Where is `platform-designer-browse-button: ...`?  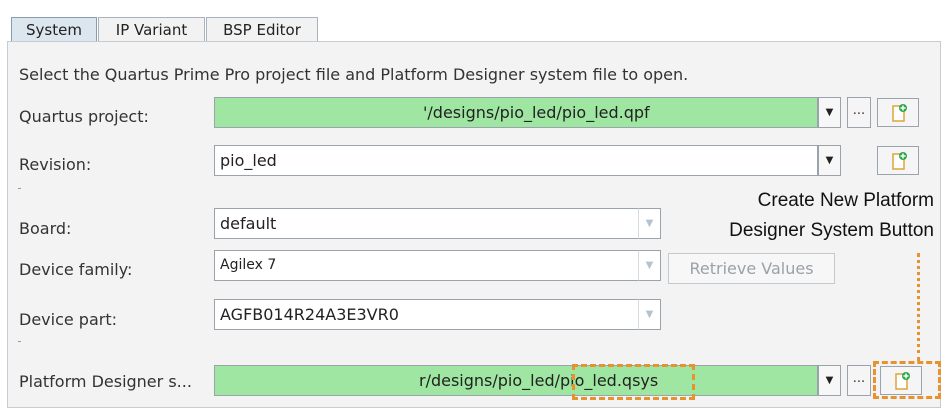 platform-designer-browse-button: ... is located at coordinates (859, 380).